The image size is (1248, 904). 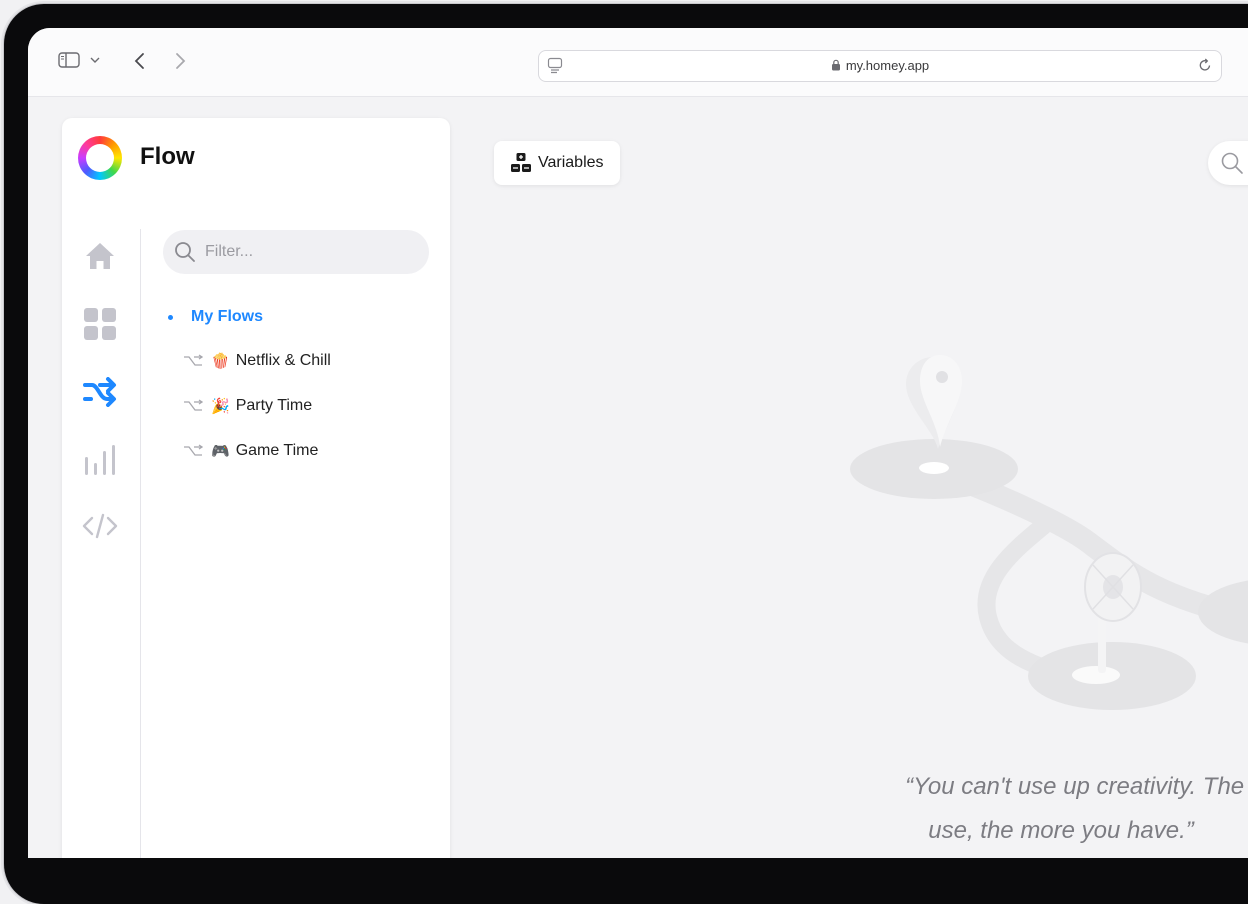 I want to click on search-button, so click(x=1228, y=163).